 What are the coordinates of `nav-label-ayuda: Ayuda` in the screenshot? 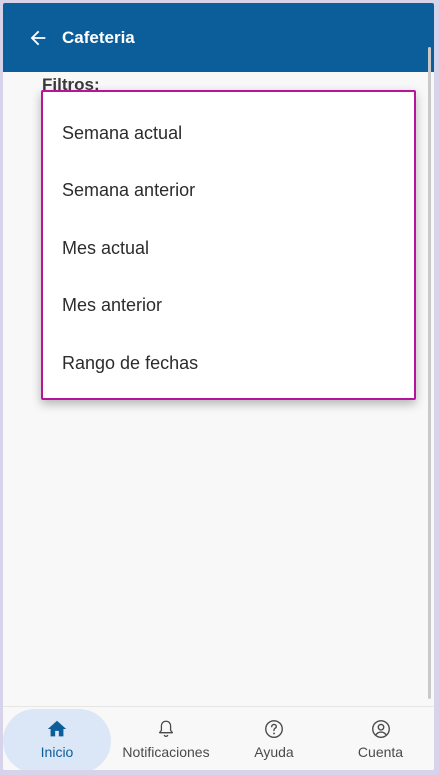 It's located at (274, 752).